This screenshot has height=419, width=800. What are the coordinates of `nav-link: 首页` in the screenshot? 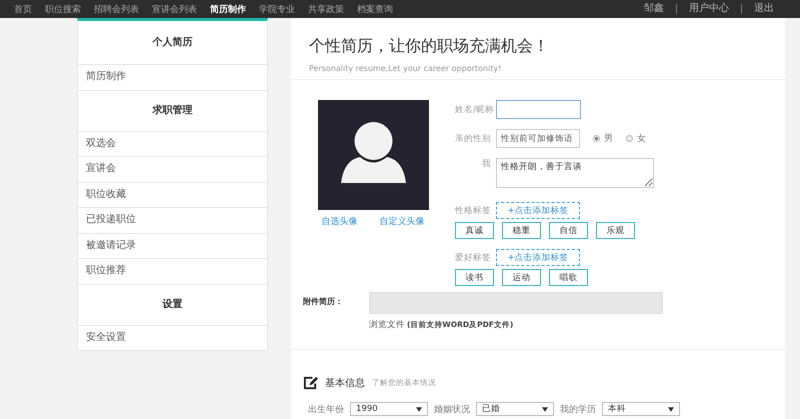 It's located at (23, 9).